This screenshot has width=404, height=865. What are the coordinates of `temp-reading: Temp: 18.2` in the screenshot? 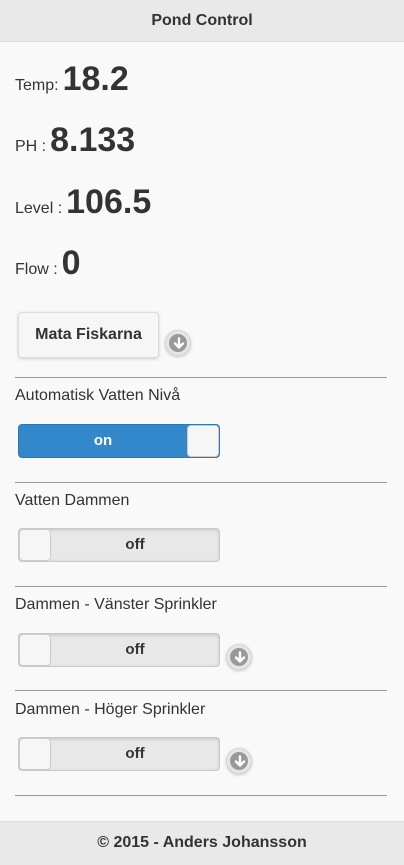 It's located at (72, 79).